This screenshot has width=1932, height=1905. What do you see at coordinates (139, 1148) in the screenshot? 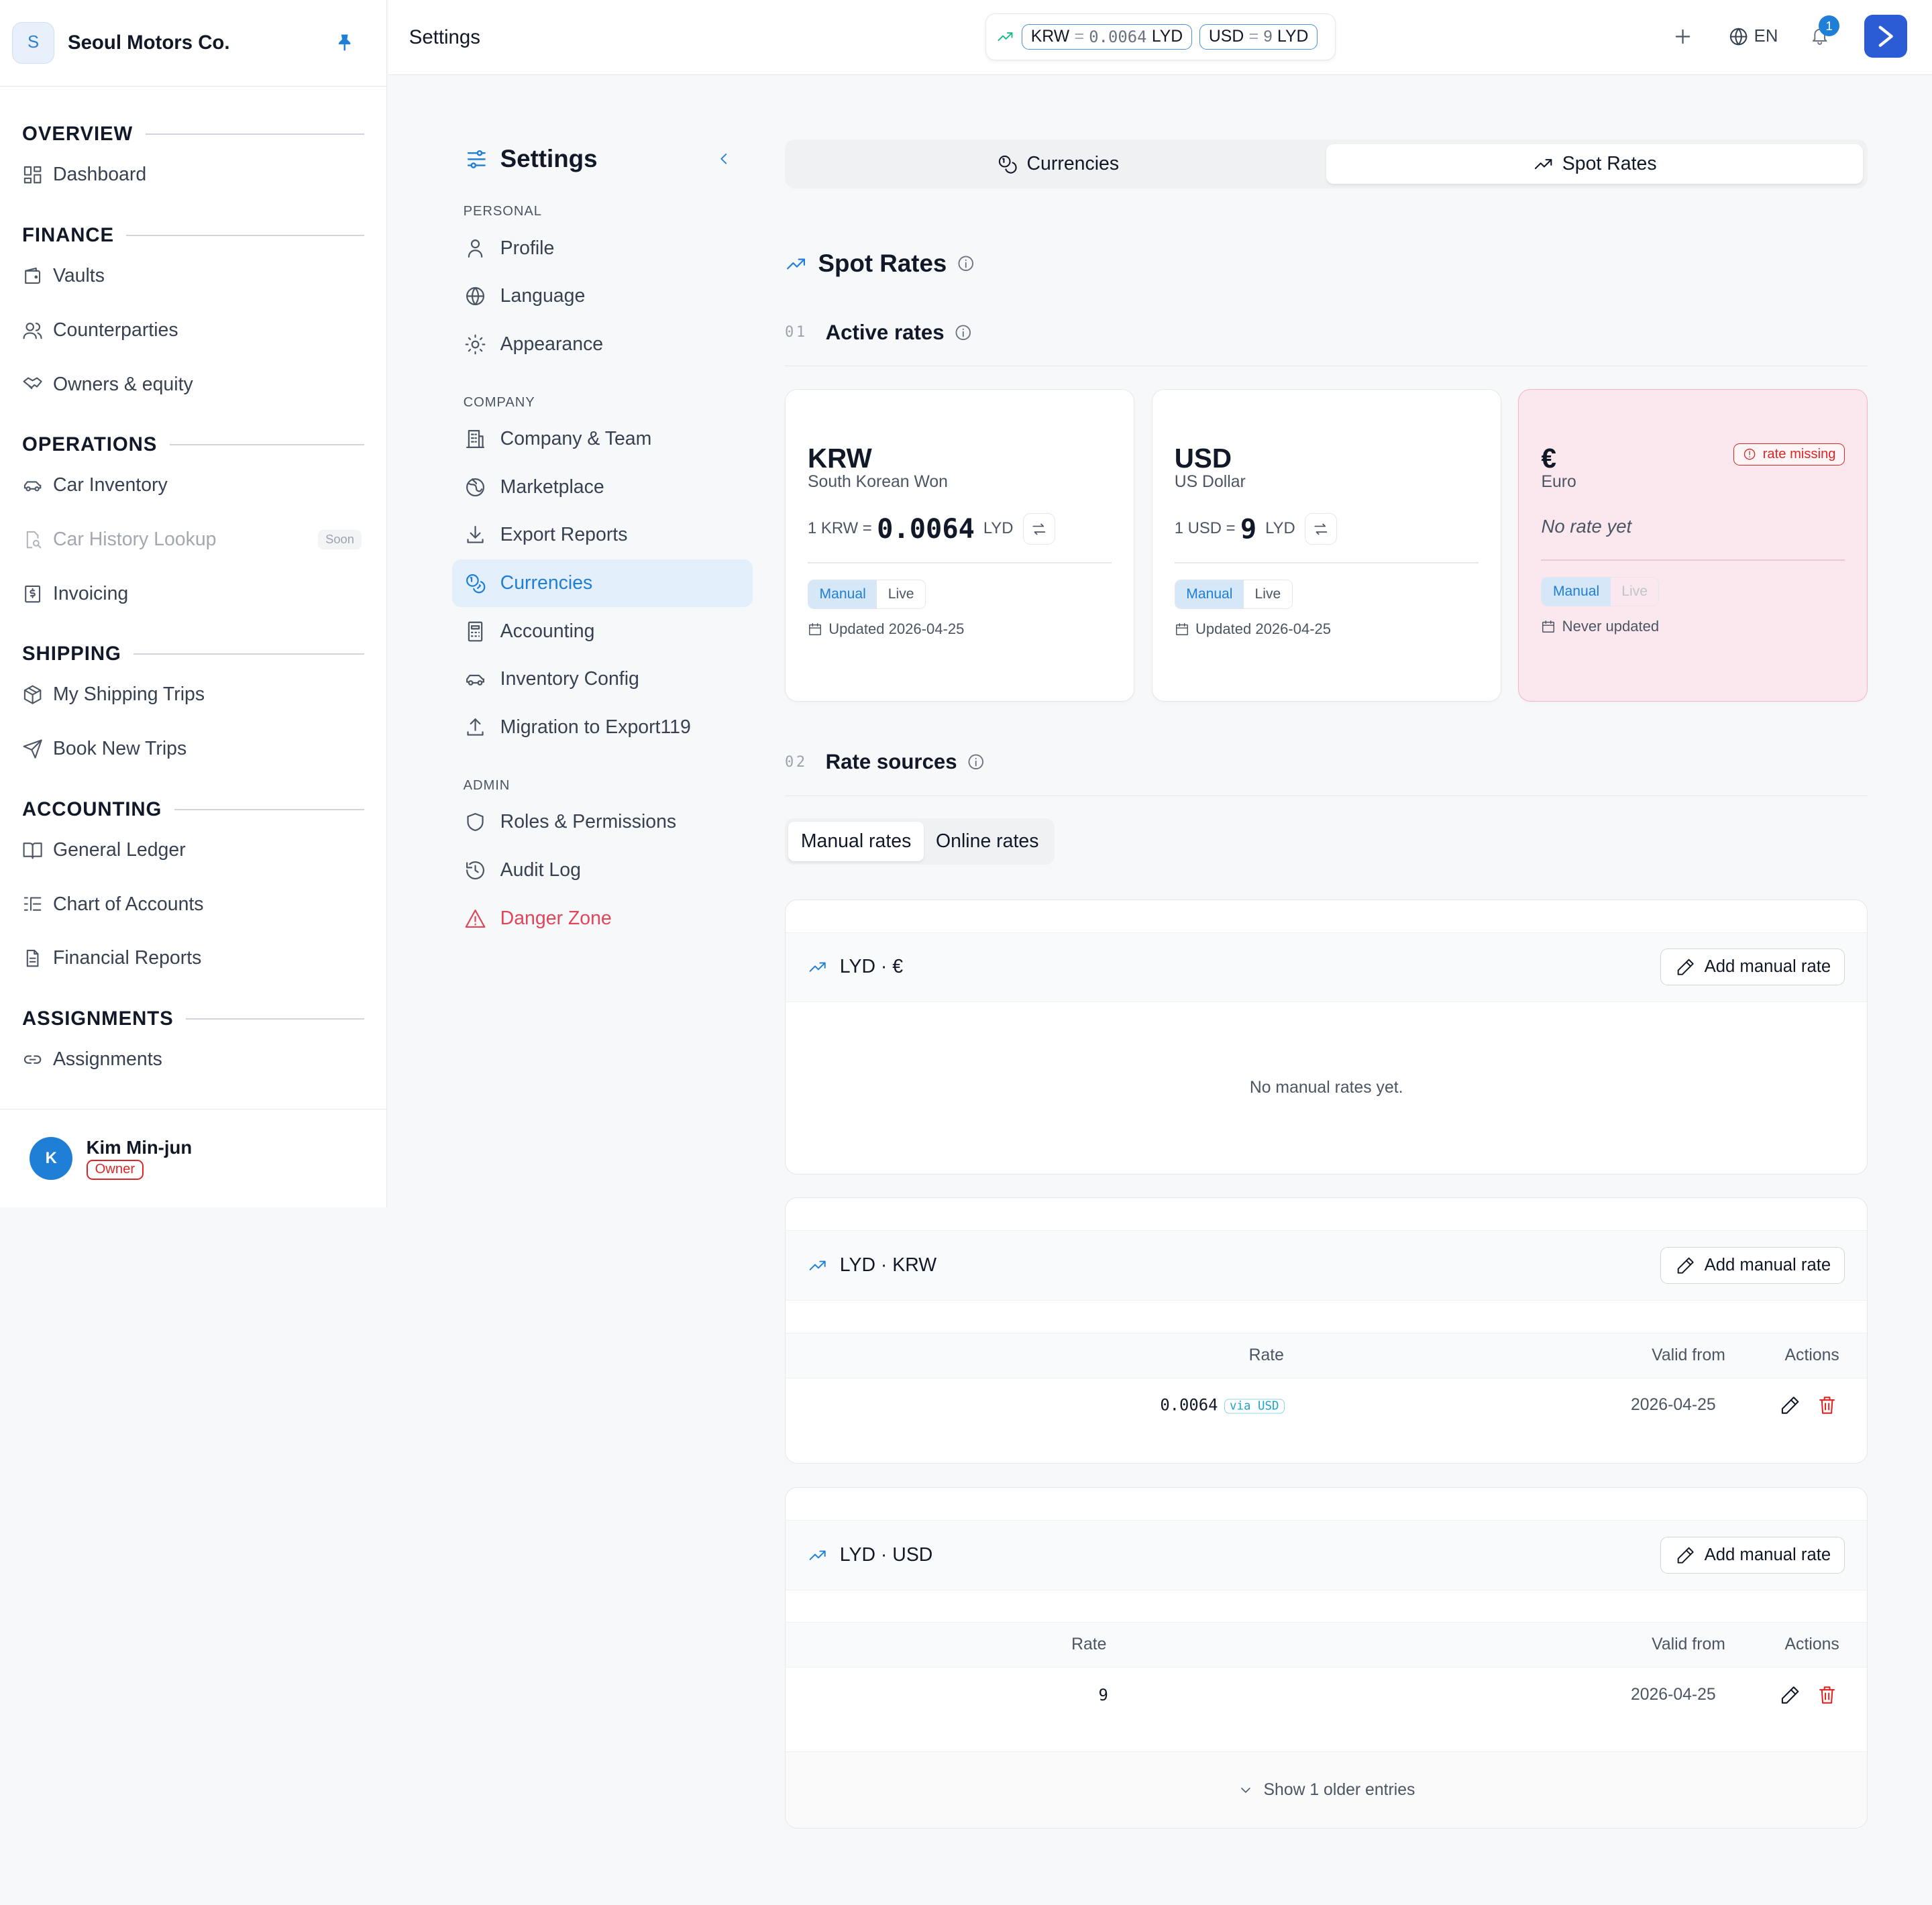
I see `user-name: Kim Min-jun` at bounding box center [139, 1148].